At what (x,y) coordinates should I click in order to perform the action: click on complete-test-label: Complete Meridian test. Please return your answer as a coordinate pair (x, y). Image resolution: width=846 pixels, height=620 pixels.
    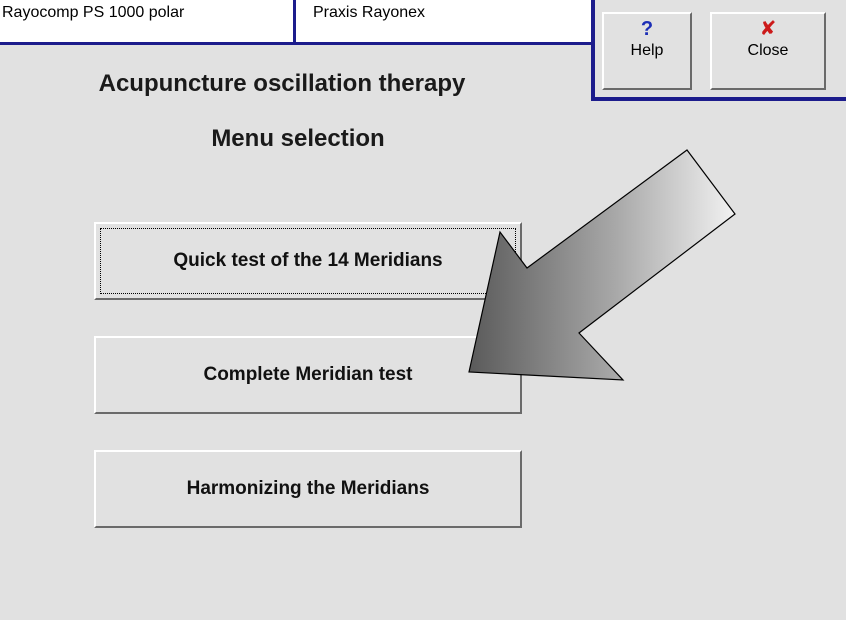
    Looking at the image, I should click on (308, 374).